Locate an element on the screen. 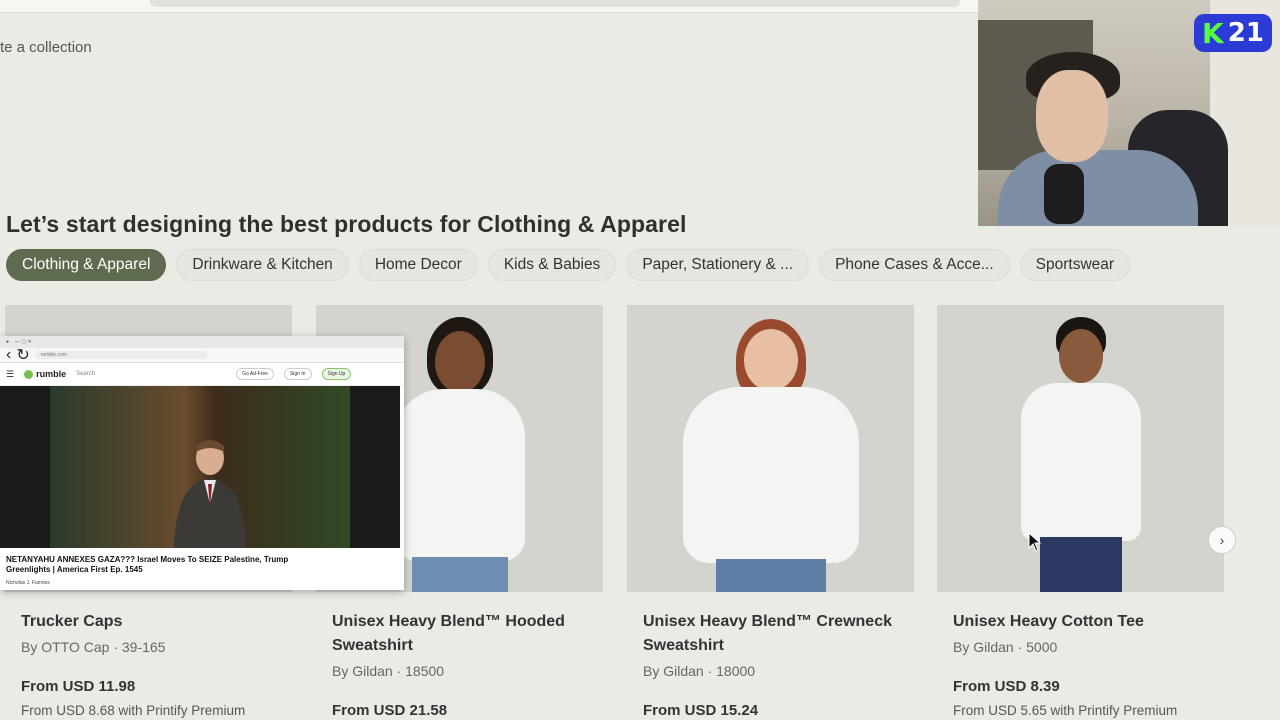 This screenshot has height=720, width=1280. sign-in-button: Sign In is located at coordinates (297, 374).